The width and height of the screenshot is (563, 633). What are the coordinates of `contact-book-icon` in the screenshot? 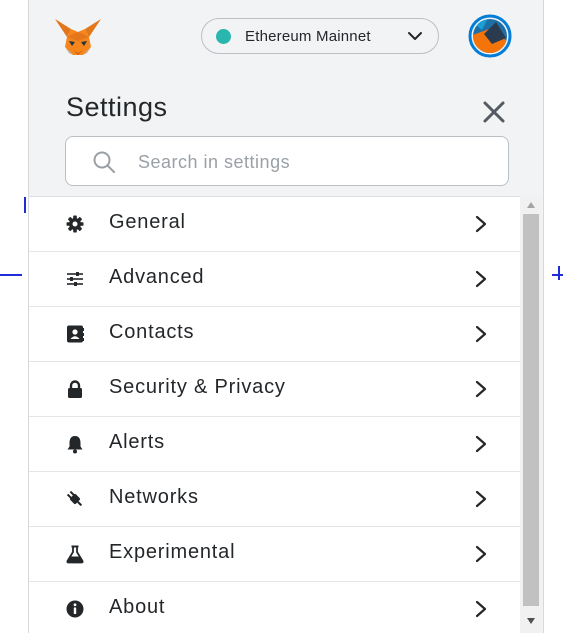 It's located at (75, 334).